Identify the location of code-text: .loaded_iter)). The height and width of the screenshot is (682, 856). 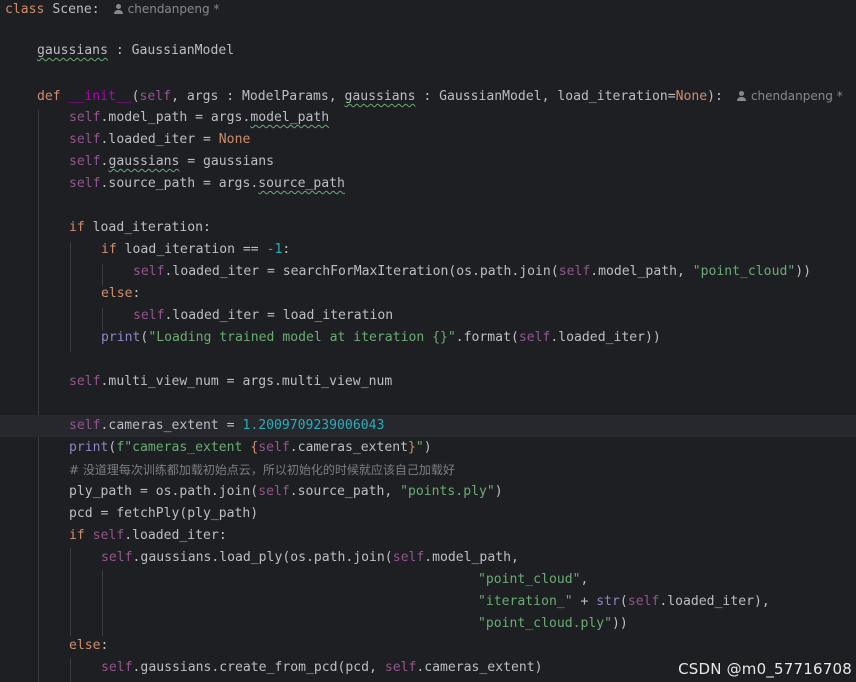
(605, 337).